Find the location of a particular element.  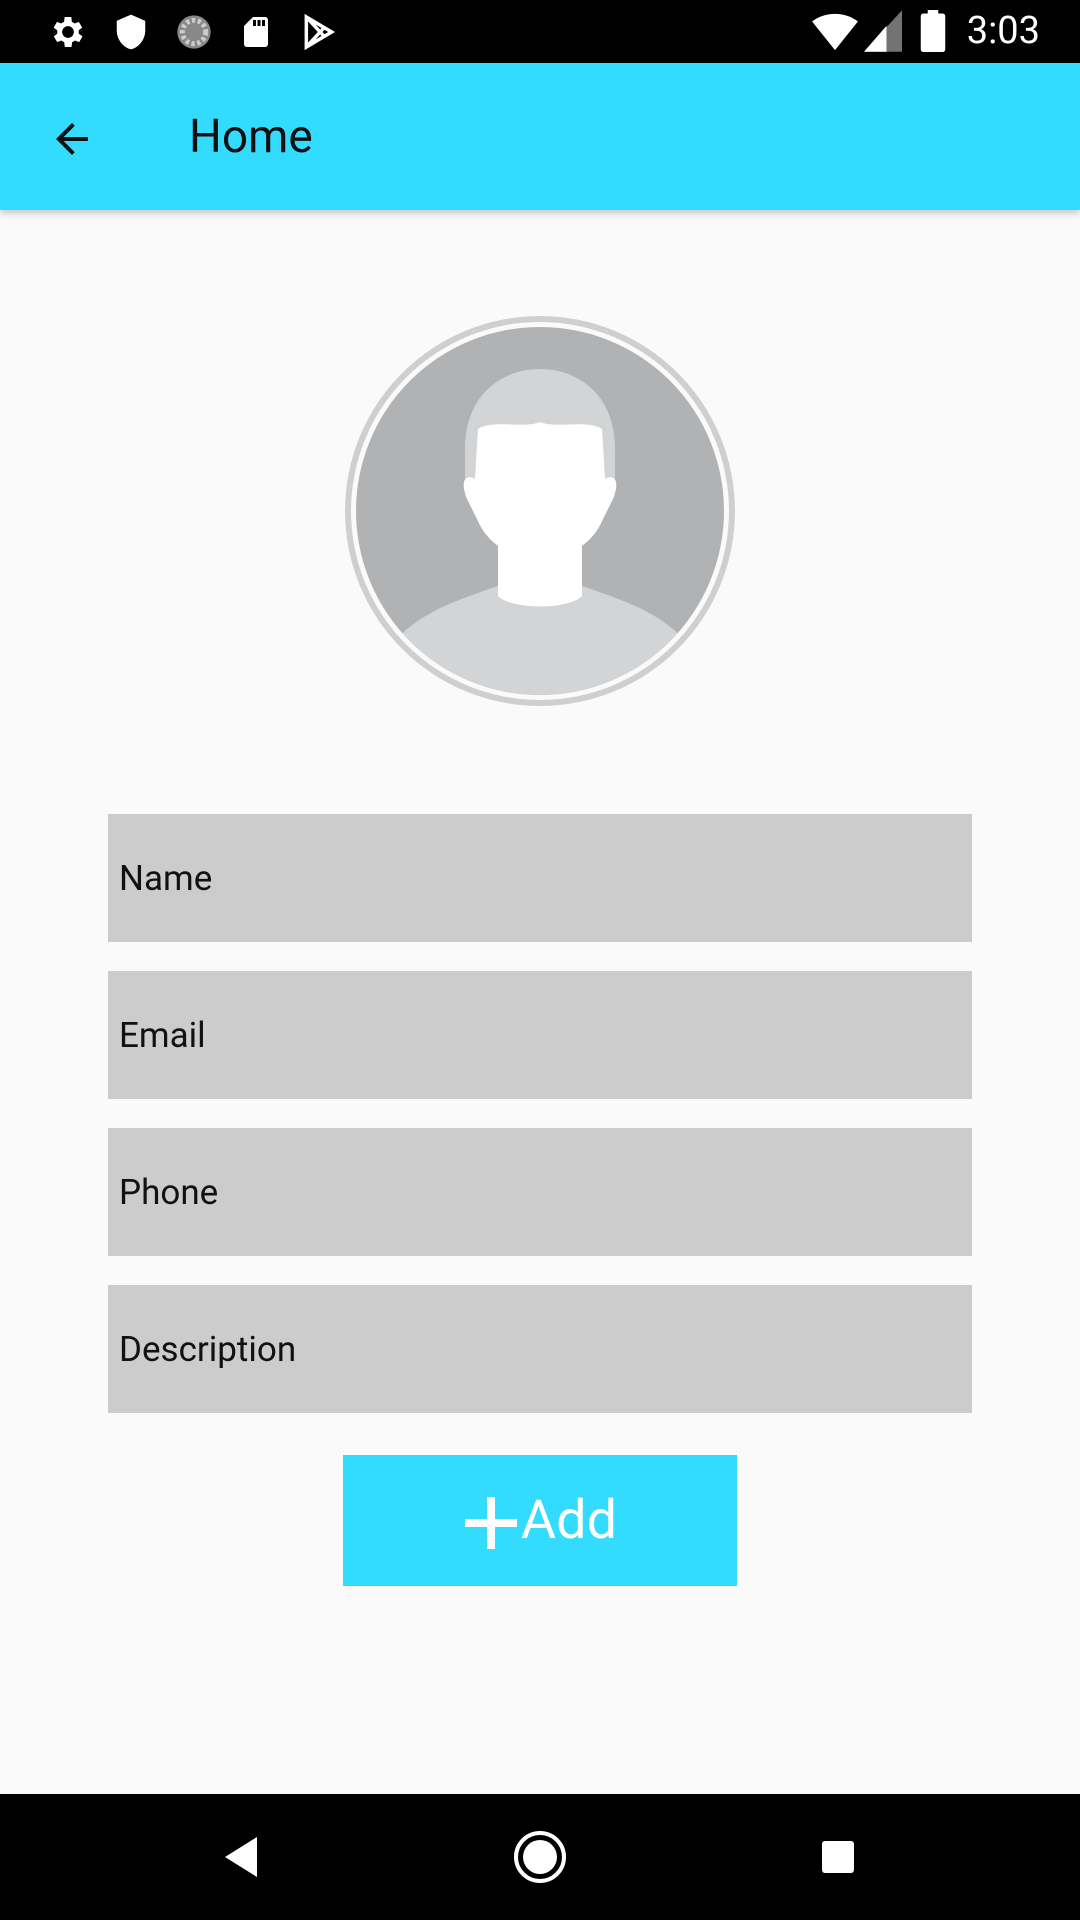

cell-signal-icon is located at coordinates (883, 31).